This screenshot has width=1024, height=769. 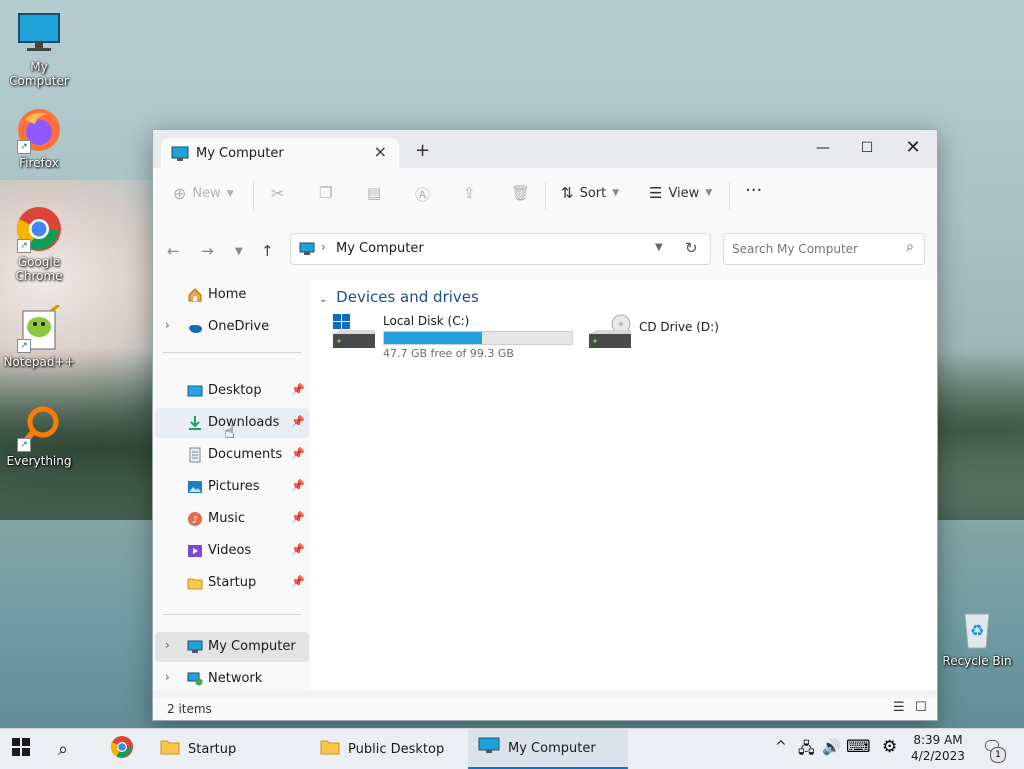 What do you see at coordinates (781, 747) in the screenshot?
I see `show-hidden-icons-chevron-icon: ^` at bounding box center [781, 747].